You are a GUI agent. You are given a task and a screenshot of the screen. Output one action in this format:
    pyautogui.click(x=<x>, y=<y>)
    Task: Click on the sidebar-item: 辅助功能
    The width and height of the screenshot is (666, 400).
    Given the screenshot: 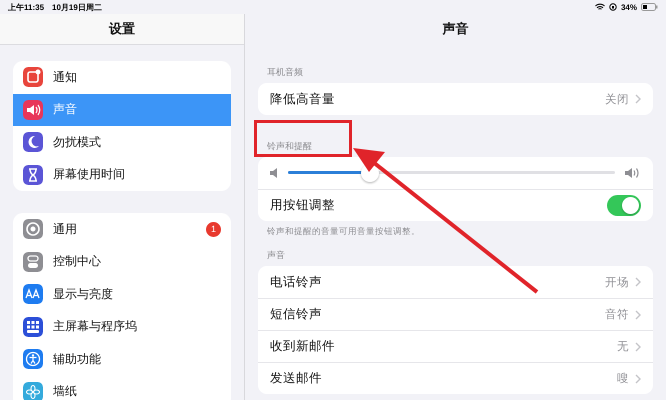 What is the action you would take?
    pyautogui.click(x=122, y=359)
    